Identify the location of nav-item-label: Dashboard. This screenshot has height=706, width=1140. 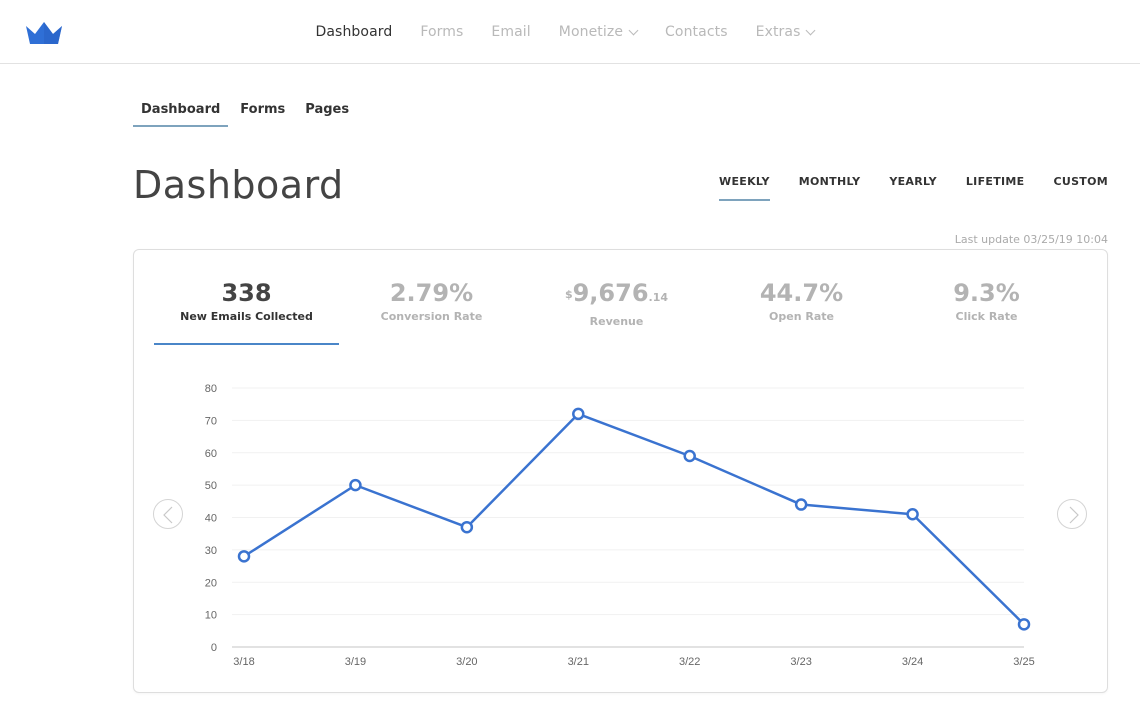
(354, 32).